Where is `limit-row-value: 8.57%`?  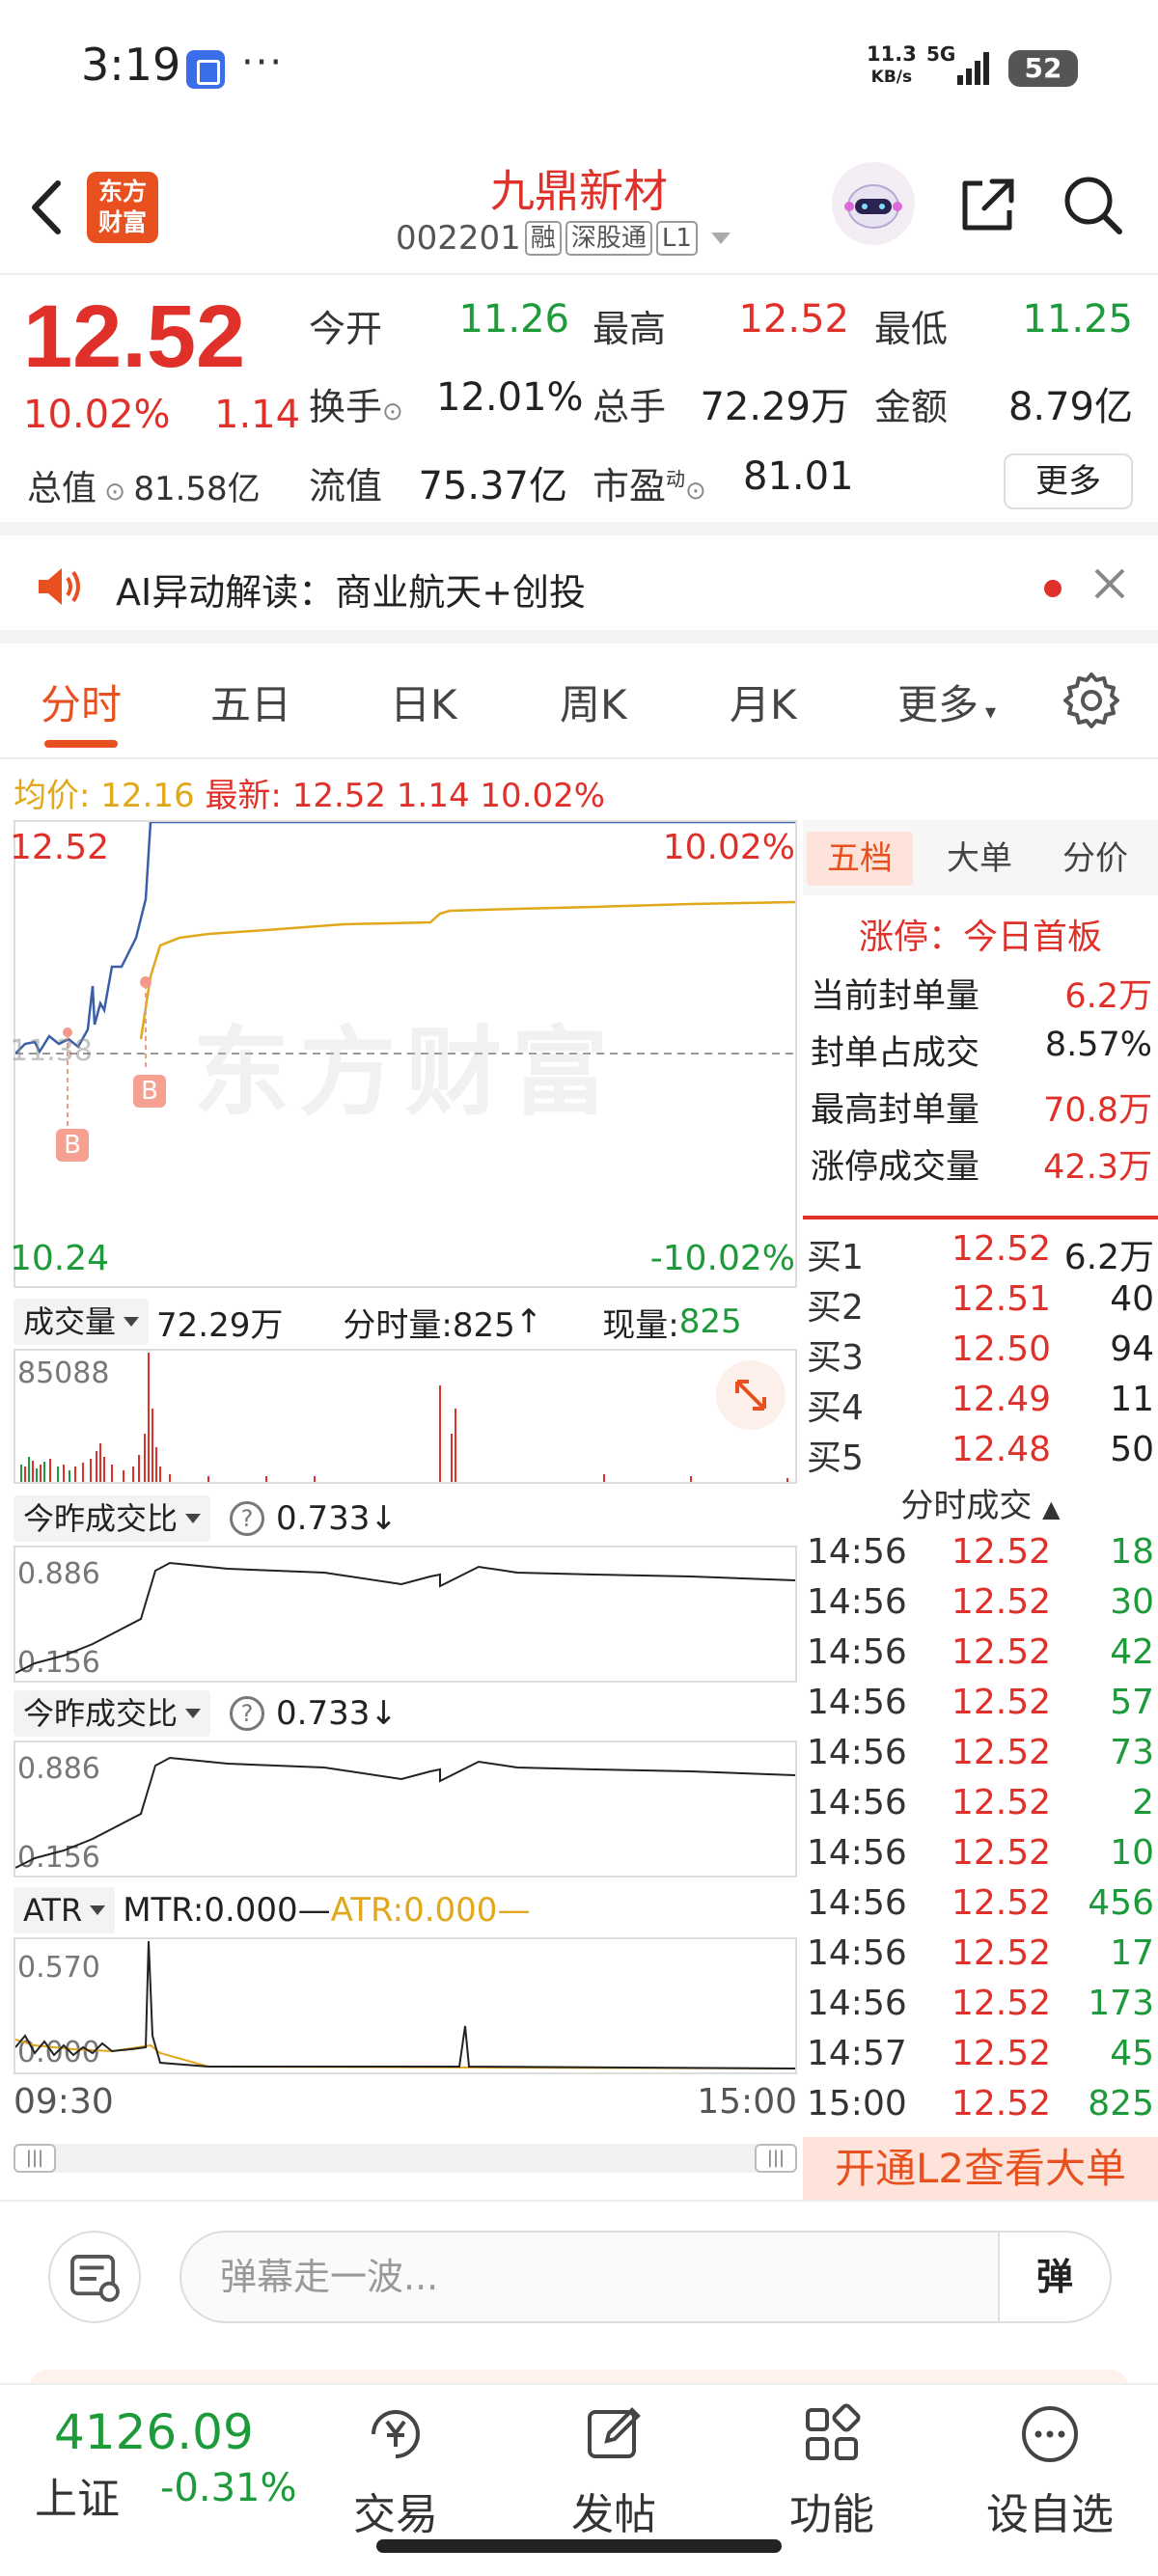
limit-row-value: 8.57% is located at coordinates (1098, 1045).